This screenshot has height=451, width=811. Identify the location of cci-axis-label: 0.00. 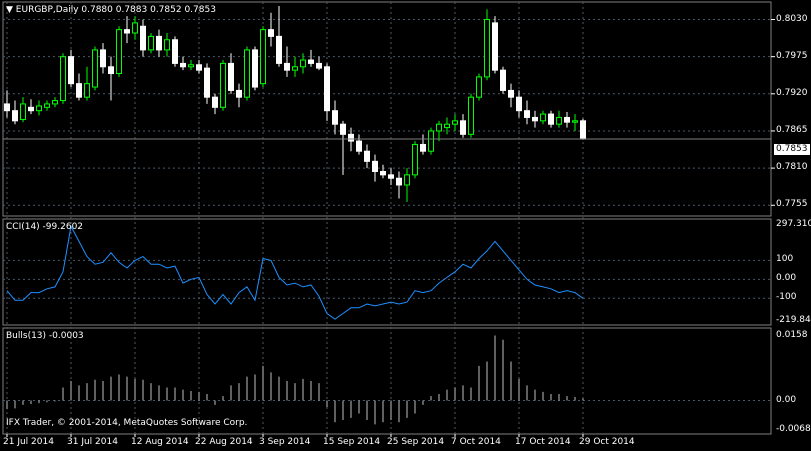
(786, 278).